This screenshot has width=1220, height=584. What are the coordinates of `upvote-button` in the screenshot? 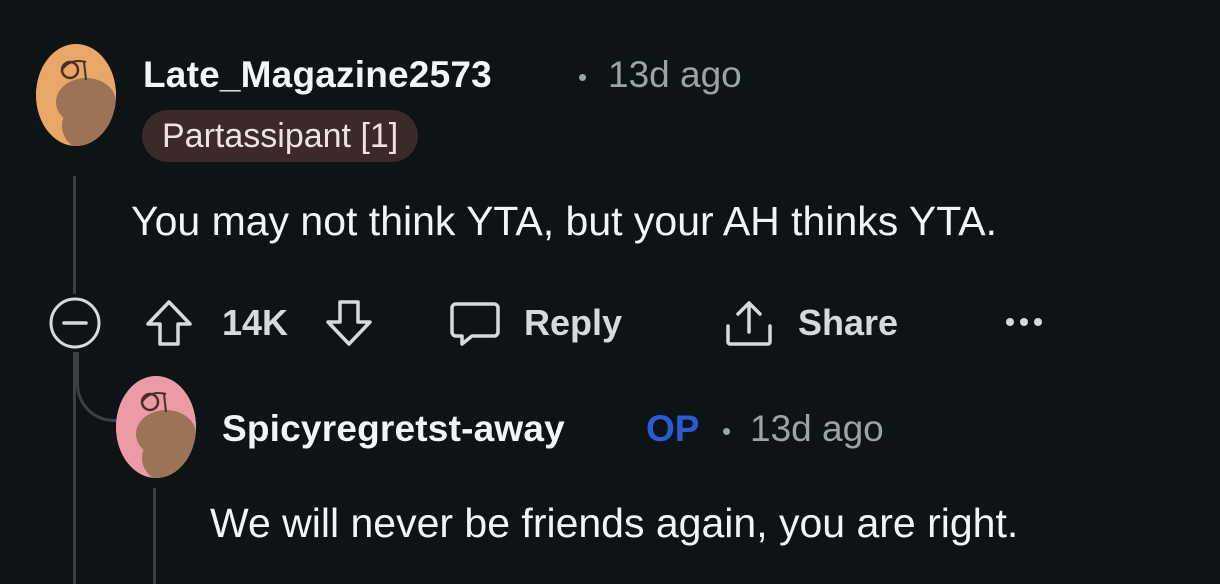 It's located at (169, 323).